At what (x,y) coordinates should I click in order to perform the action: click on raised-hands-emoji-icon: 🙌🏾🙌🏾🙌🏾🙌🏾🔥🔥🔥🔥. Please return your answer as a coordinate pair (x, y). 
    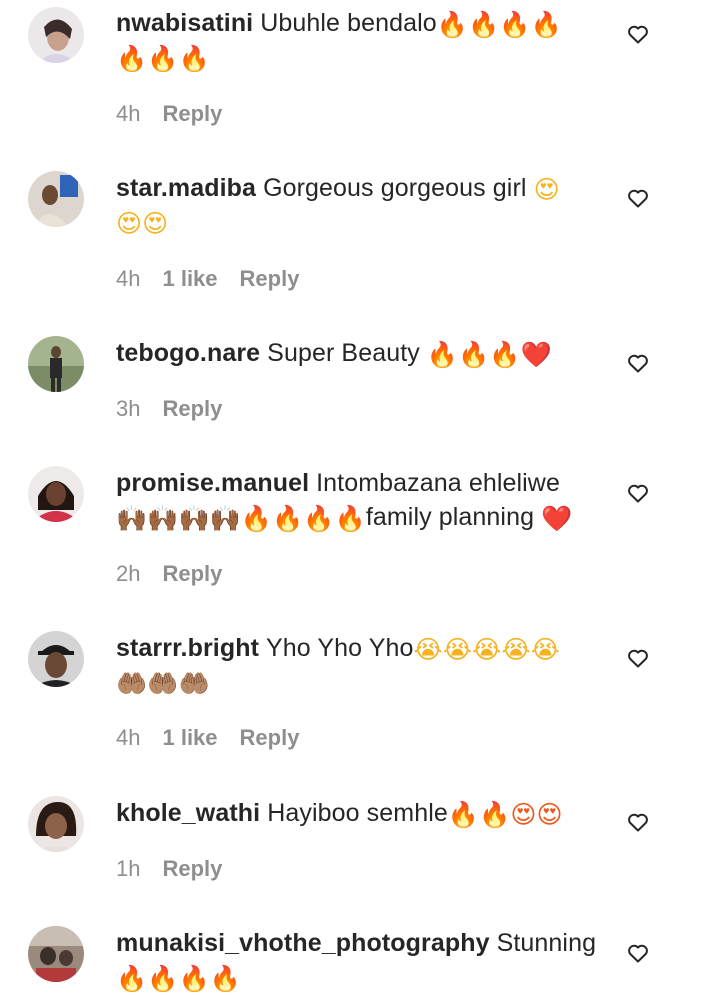
    Looking at the image, I should click on (241, 518).